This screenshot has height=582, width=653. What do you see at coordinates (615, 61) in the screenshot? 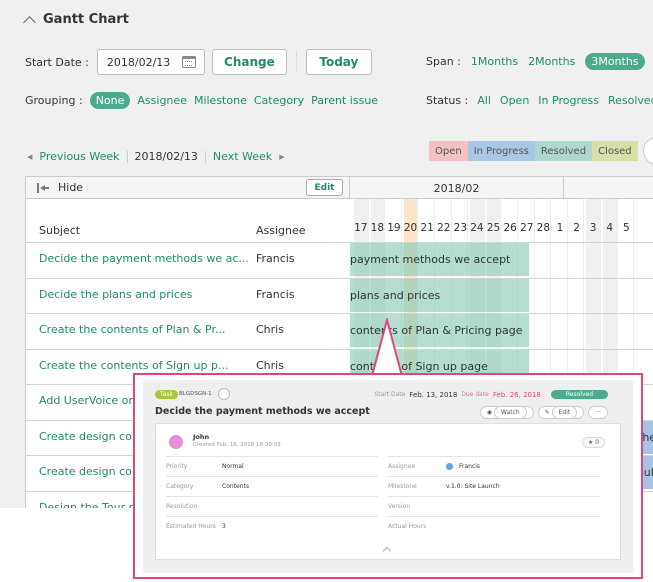
I see `span-option-3months: 3Months` at bounding box center [615, 61].